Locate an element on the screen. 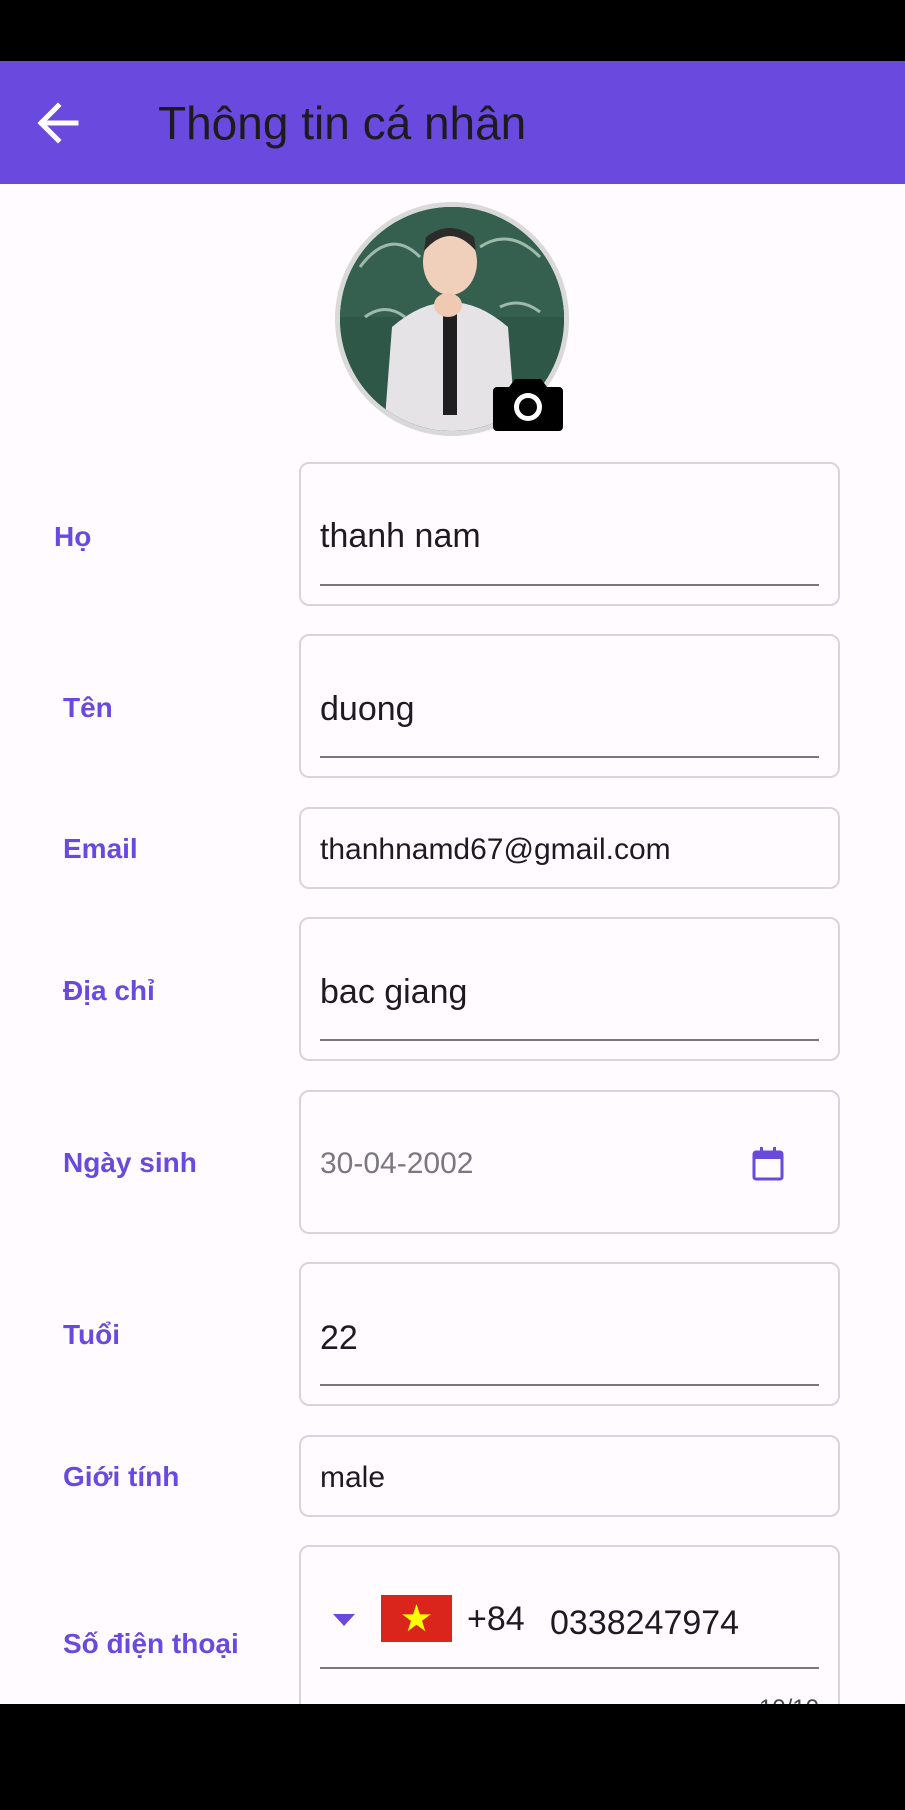  label-gioi-tinh: Giới tính is located at coordinates (121, 1476).